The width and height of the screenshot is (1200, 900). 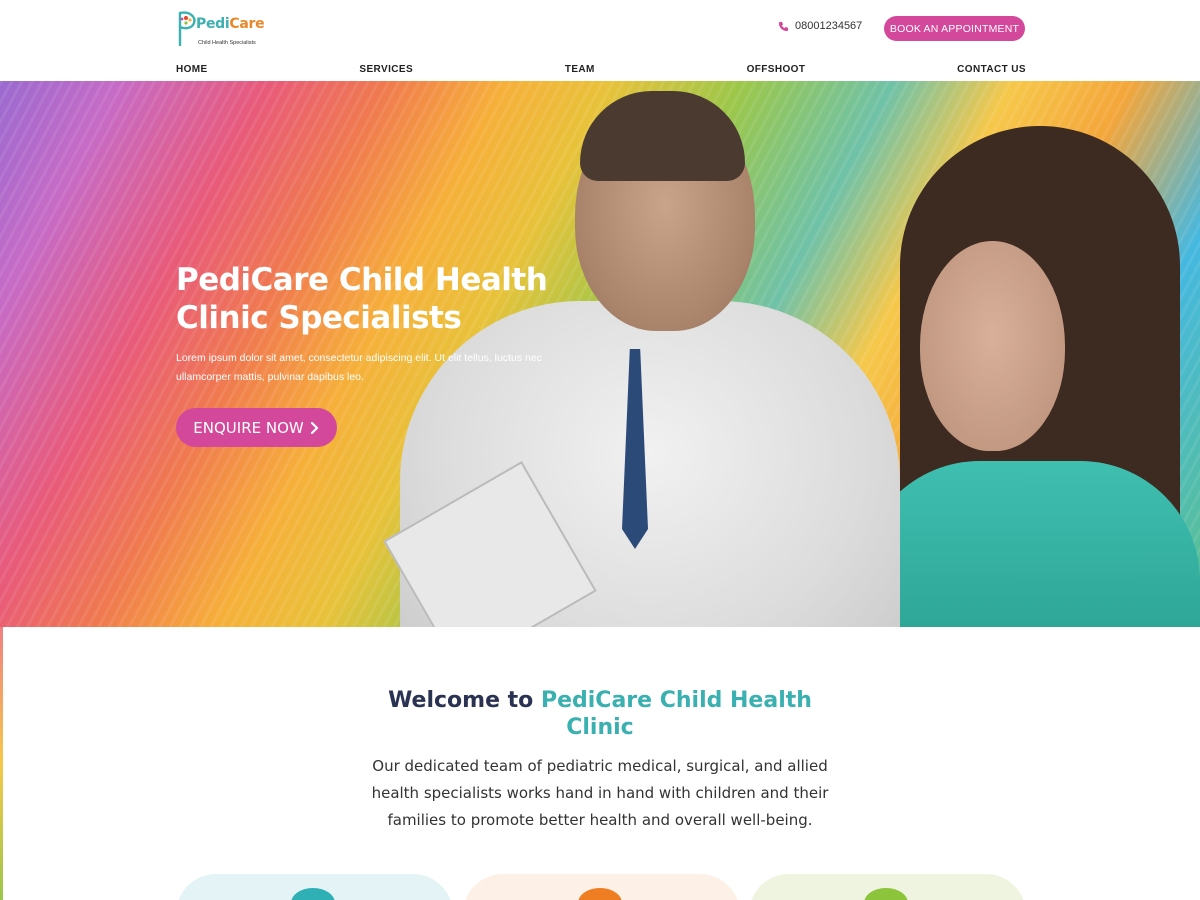 I want to click on phone-number: 08001234567, so click(x=829, y=26).